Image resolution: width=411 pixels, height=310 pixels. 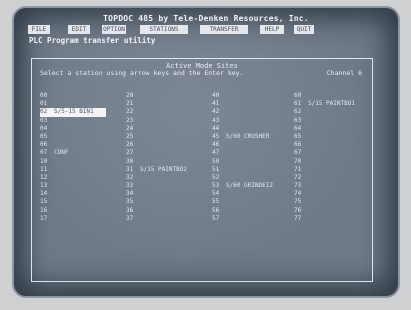 What do you see at coordinates (334, 129) in the screenshot?
I see `station-row: 64` at bounding box center [334, 129].